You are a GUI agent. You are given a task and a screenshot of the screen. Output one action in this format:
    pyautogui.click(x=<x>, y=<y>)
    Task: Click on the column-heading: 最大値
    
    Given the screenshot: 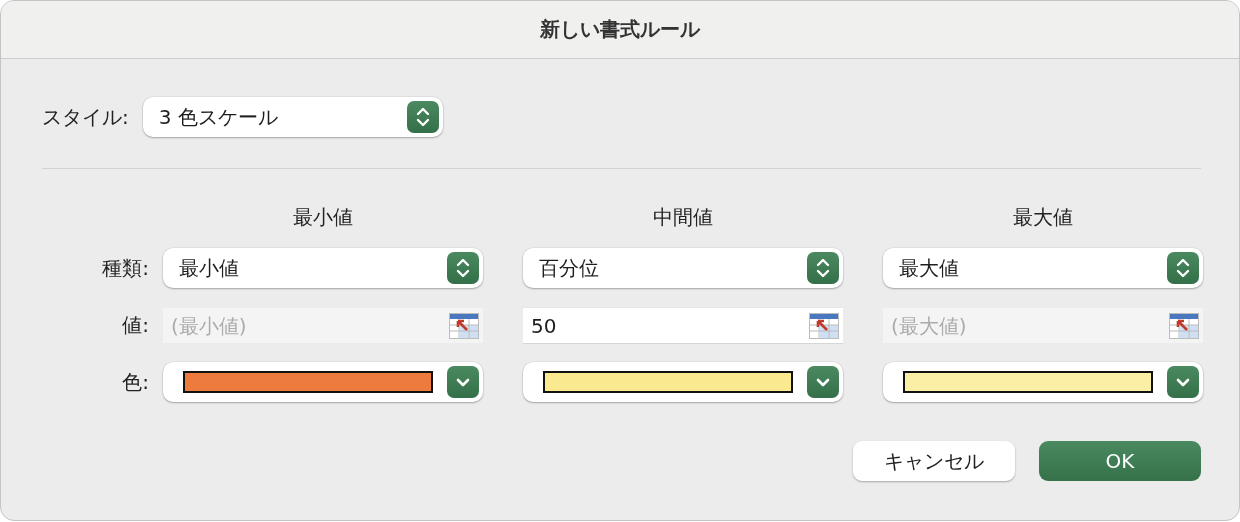 What is the action you would take?
    pyautogui.click(x=1043, y=217)
    